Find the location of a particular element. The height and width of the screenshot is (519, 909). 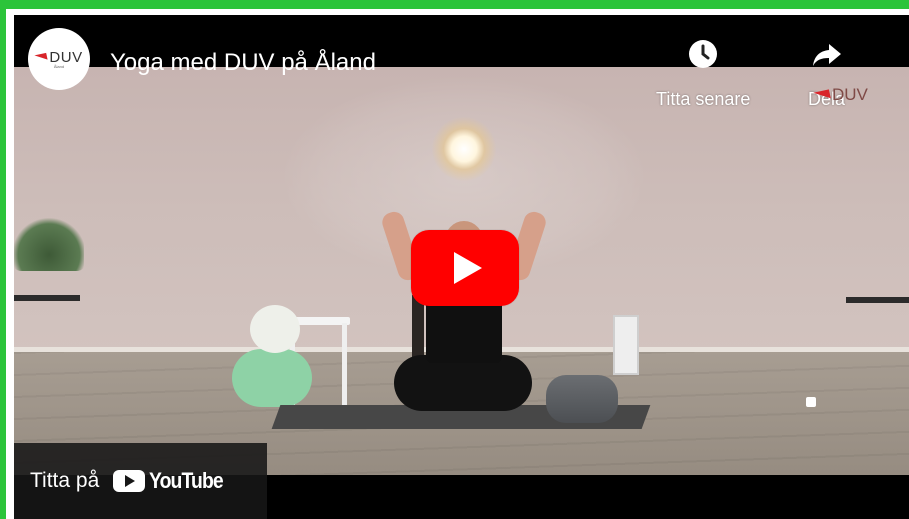

watch-on-label: Titta på is located at coordinates (65, 480).